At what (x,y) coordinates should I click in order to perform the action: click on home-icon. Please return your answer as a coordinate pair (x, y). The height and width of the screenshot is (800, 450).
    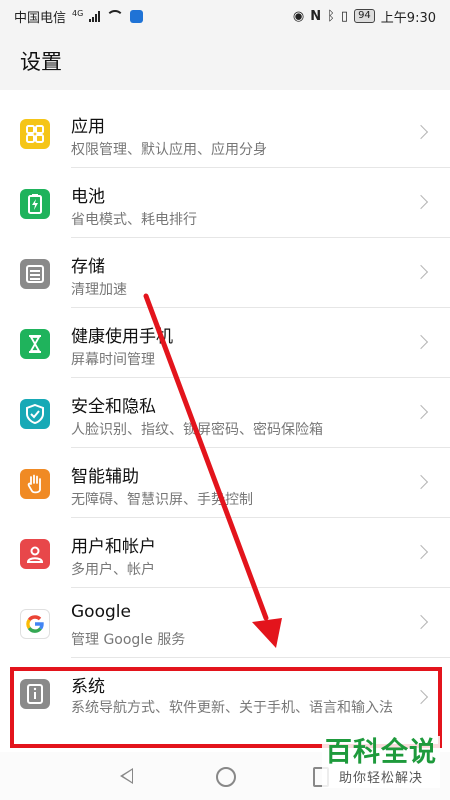
    Looking at the image, I should click on (226, 777).